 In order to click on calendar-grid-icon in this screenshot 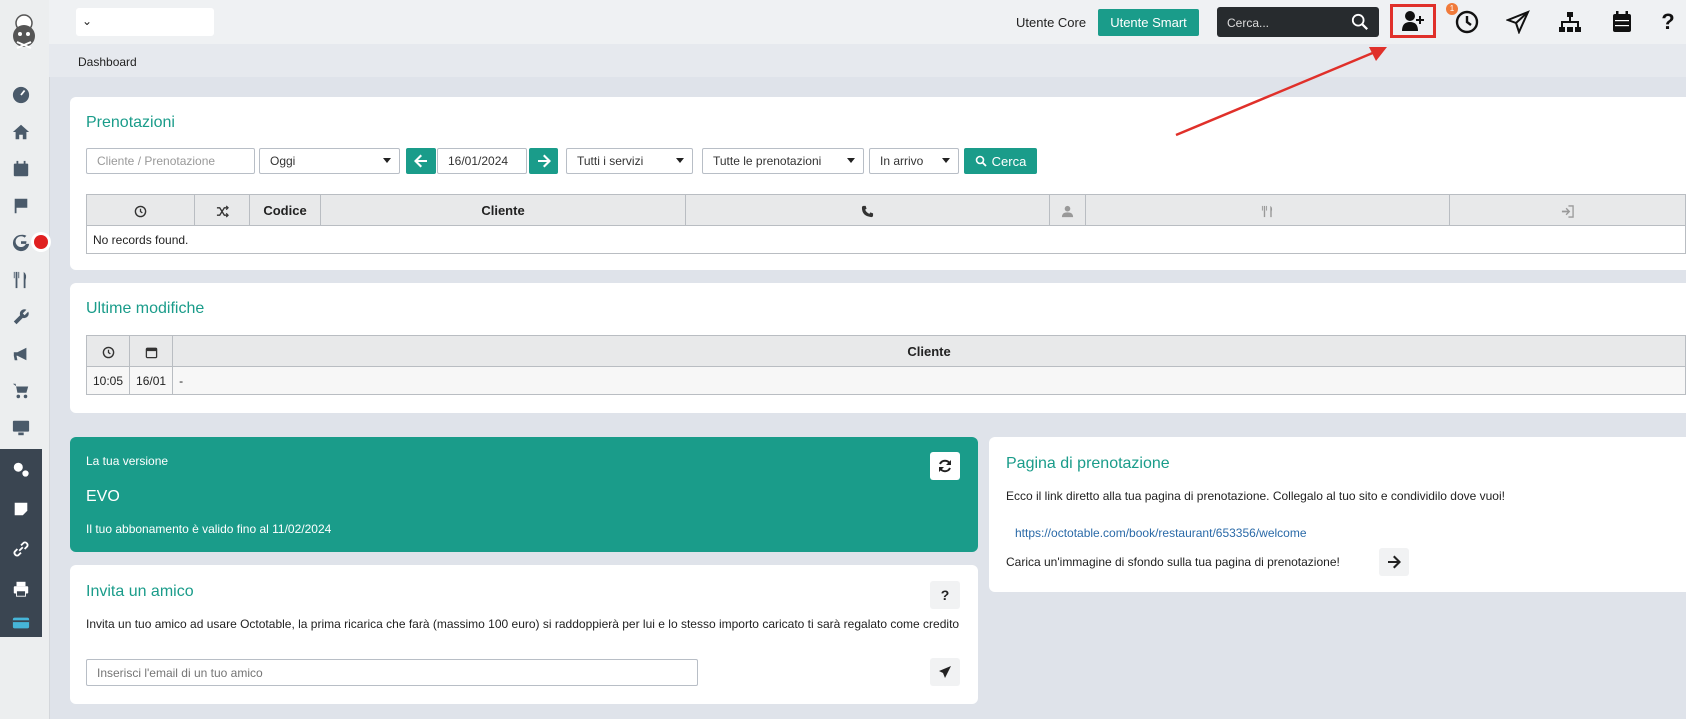, I will do `click(1622, 21)`.